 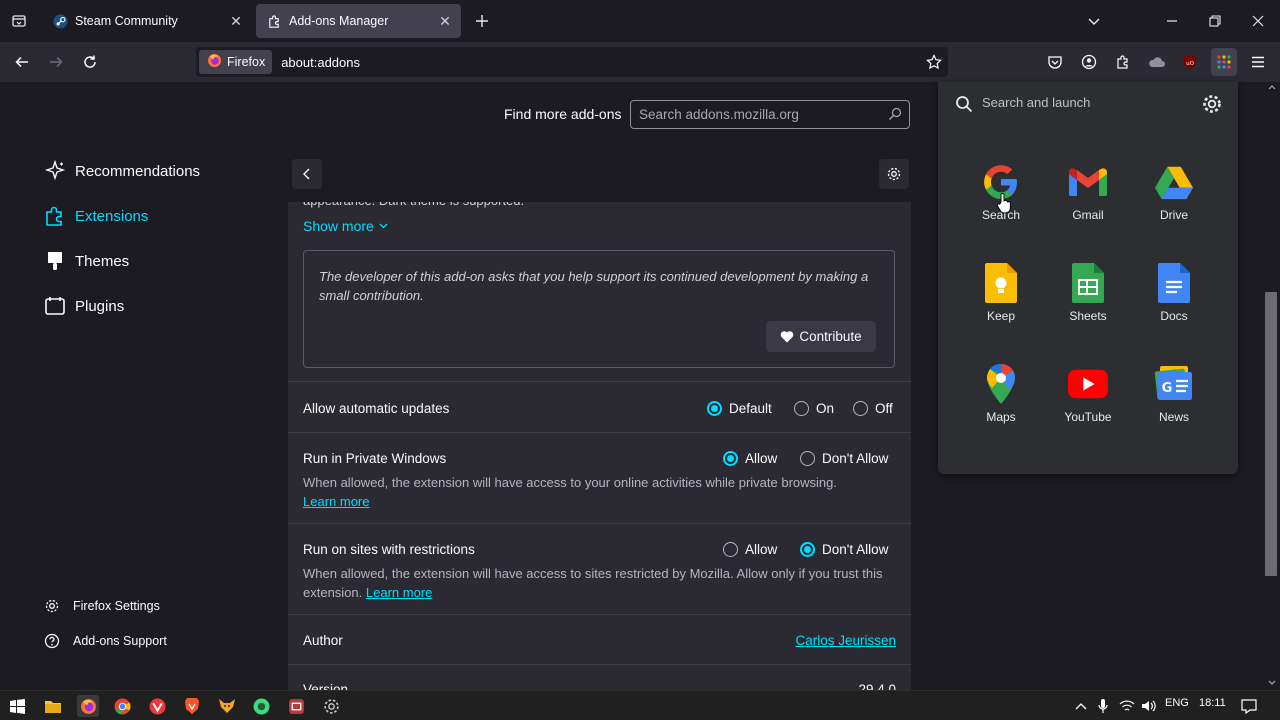 I want to click on pocket-icon, so click(x=1055, y=62).